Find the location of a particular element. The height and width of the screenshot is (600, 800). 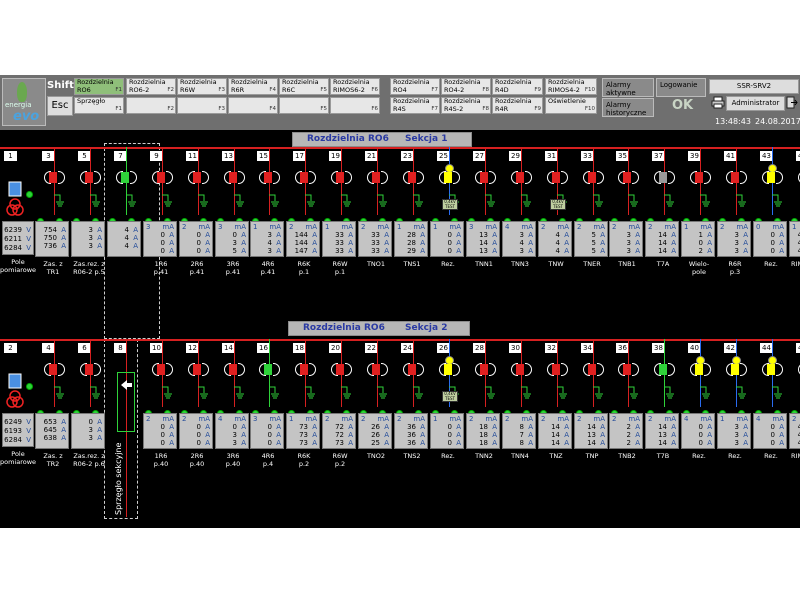

nav-button-empty: F3 is located at coordinates (202, 105).